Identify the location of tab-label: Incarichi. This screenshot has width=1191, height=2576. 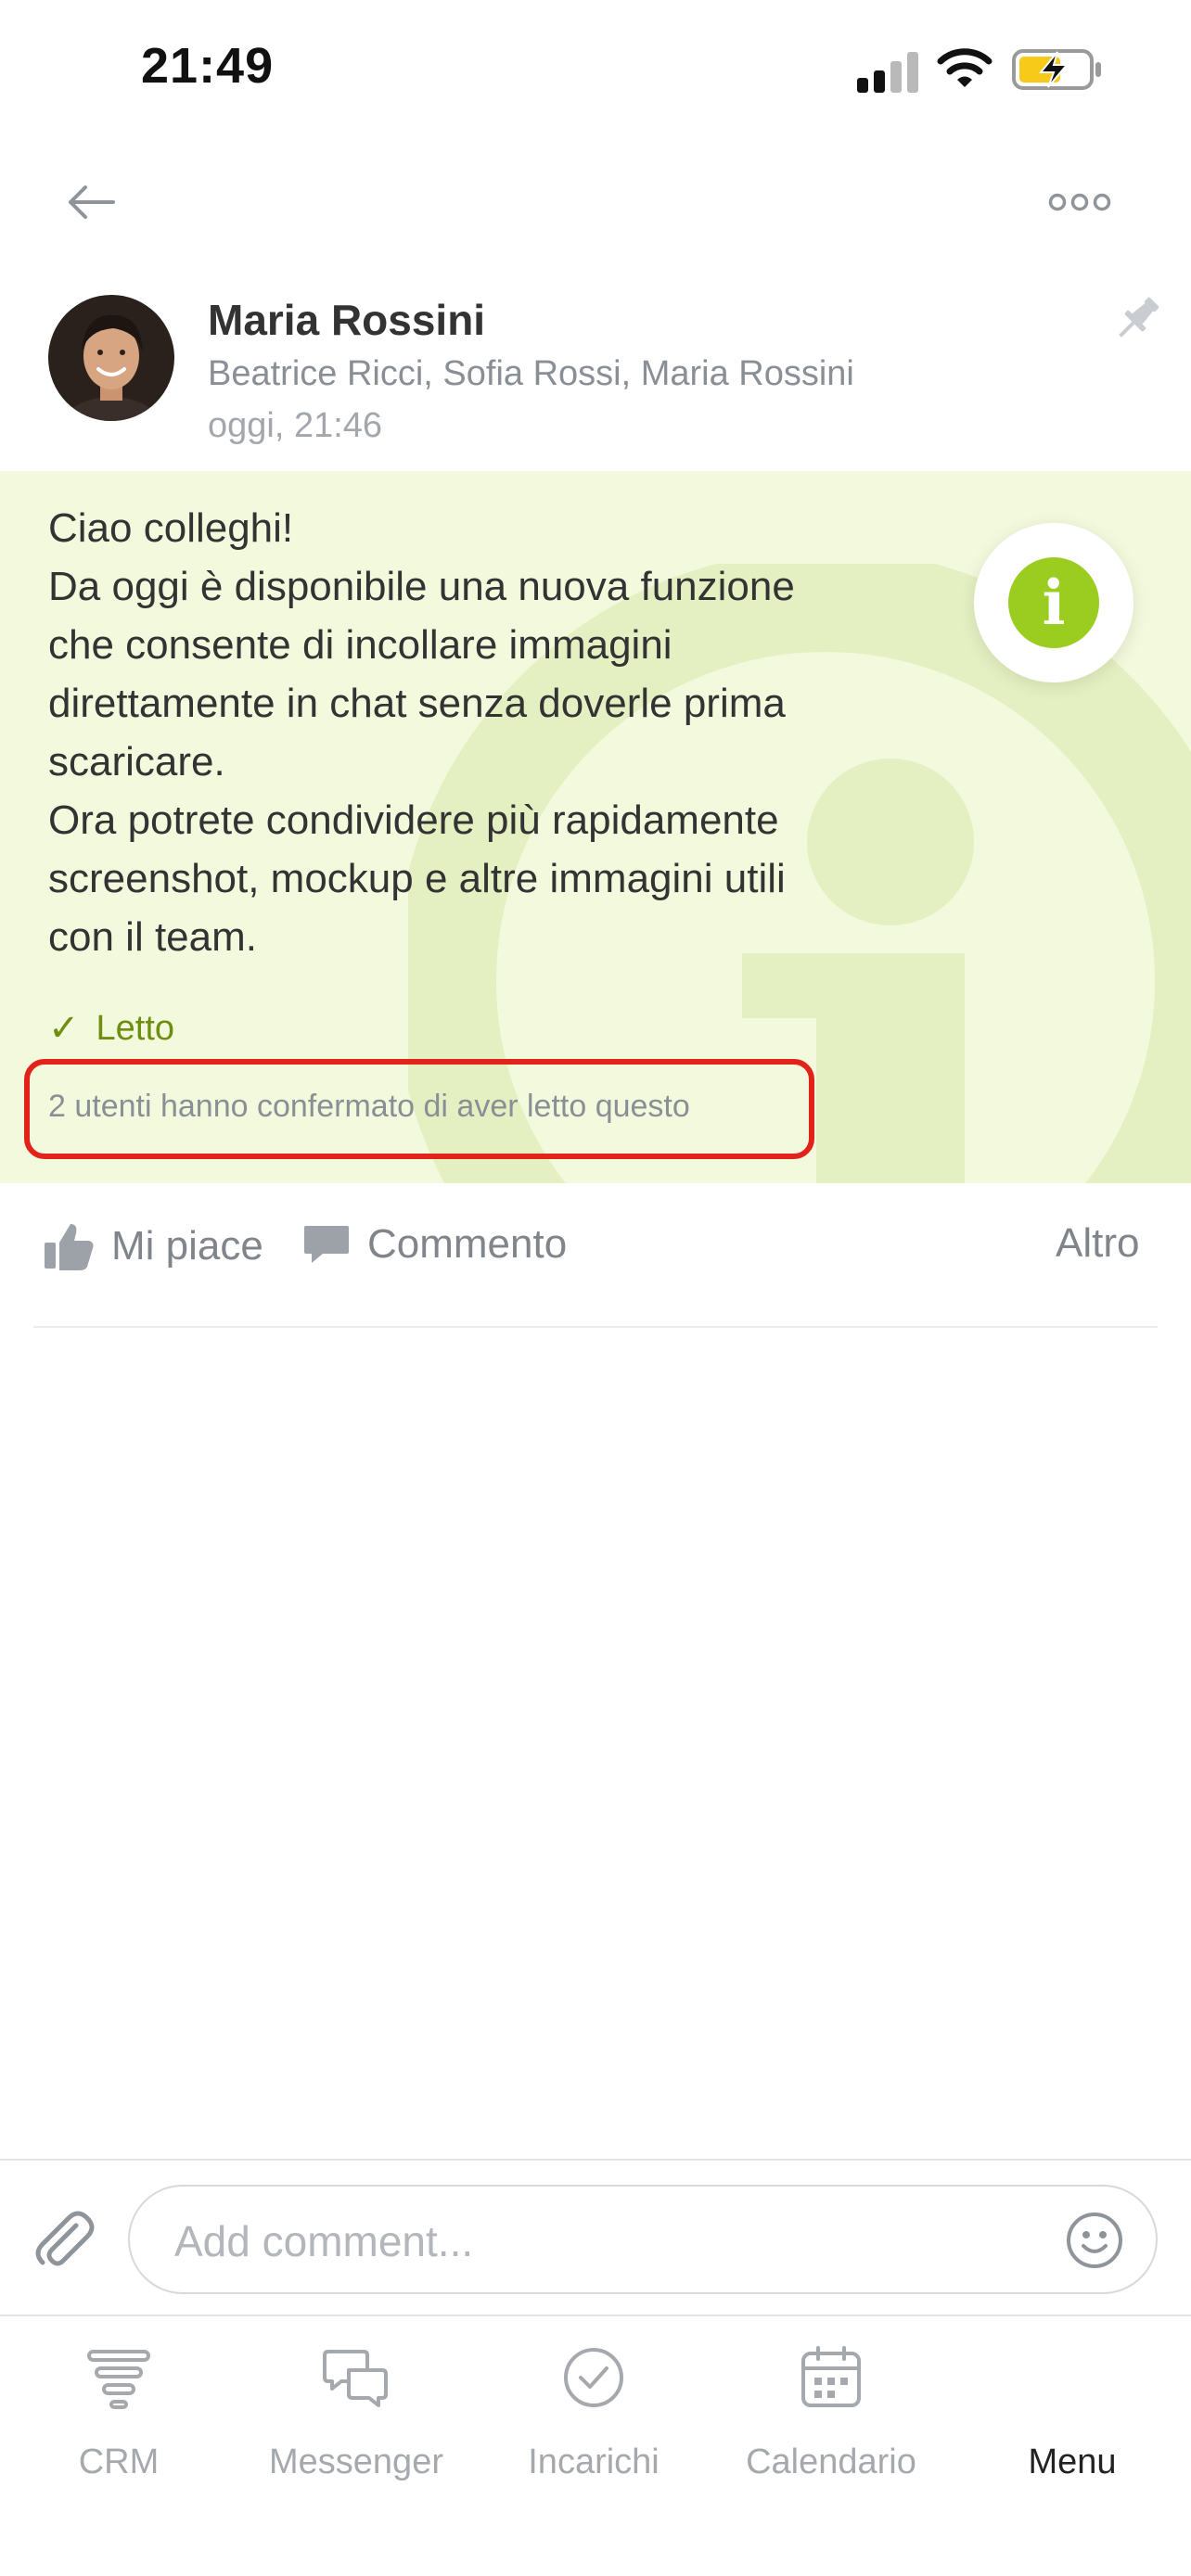
(594, 2461).